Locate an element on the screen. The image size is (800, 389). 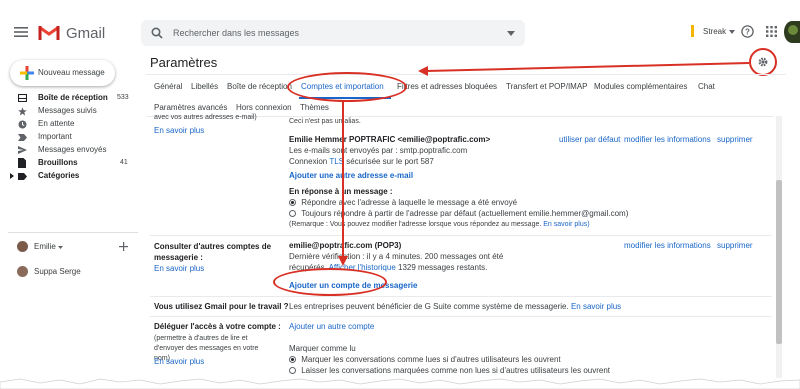
gear-to-tab-arrowhead is located at coordinates (423, 71).